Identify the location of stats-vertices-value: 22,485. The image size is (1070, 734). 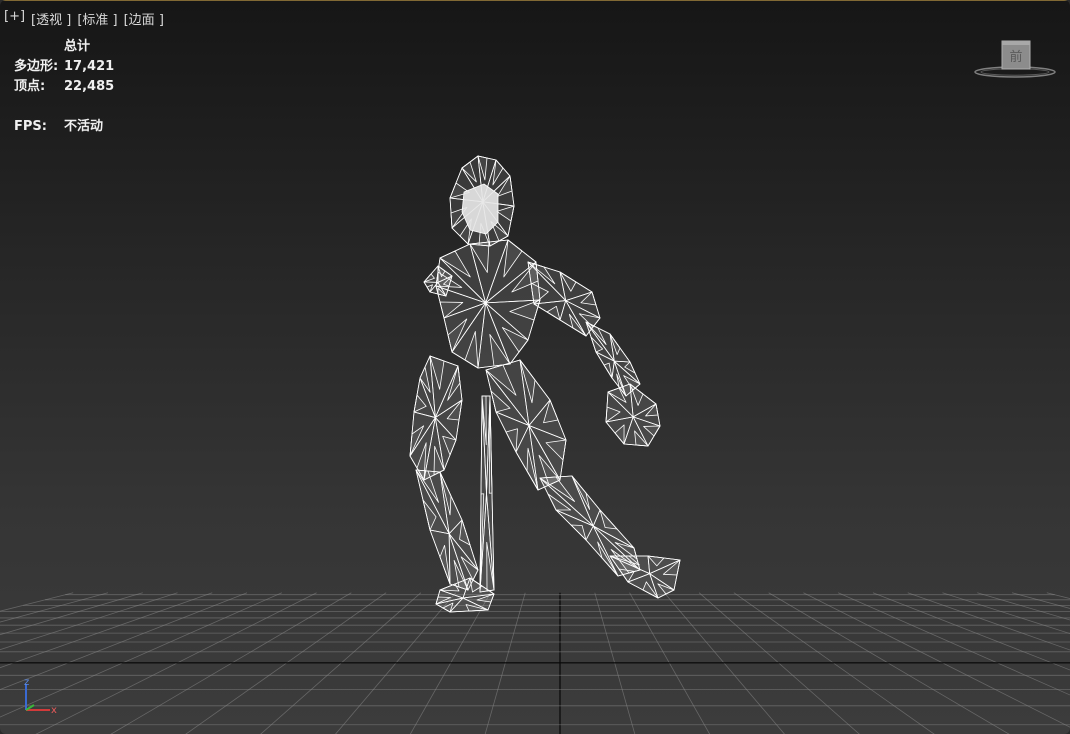
(89, 86).